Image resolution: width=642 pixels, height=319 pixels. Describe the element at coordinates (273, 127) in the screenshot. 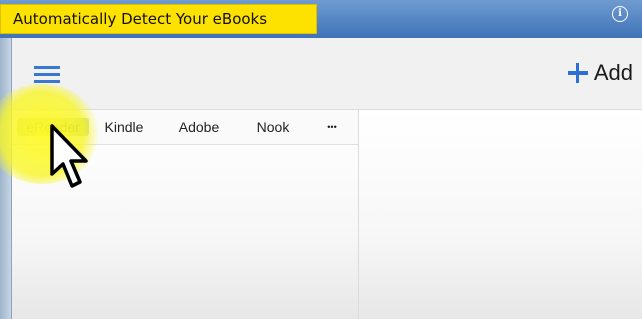

I see `tab-nook: Nook` at that location.